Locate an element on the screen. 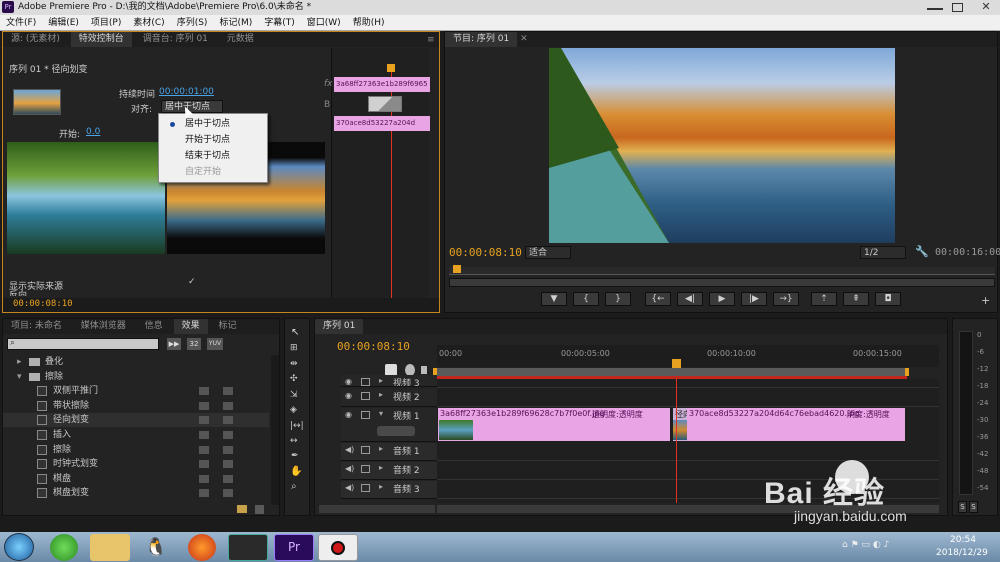 The image size is (1000, 562). program-timecode: 00:00:08:10 is located at coordinates (485, 252).